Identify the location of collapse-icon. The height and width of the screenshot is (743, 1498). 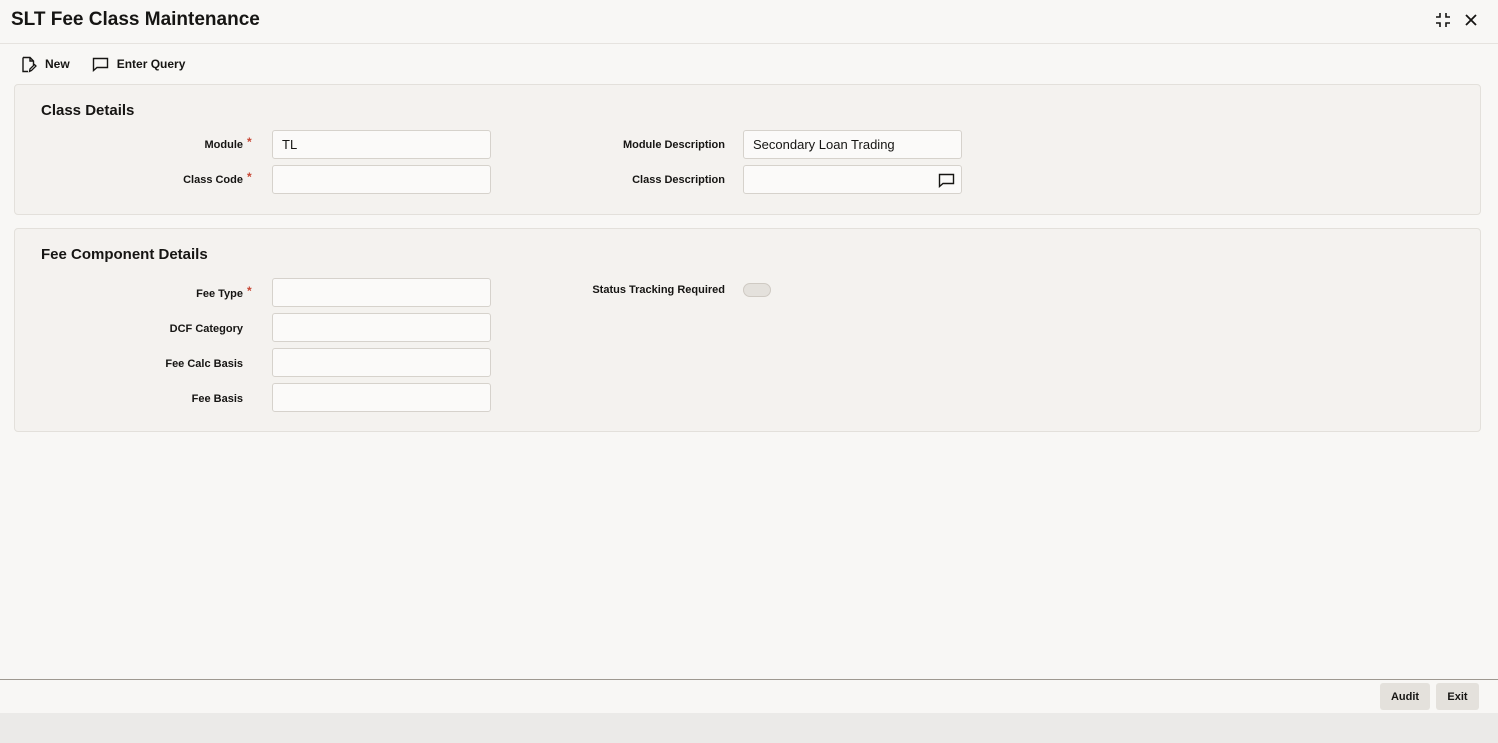
(1443, 20).